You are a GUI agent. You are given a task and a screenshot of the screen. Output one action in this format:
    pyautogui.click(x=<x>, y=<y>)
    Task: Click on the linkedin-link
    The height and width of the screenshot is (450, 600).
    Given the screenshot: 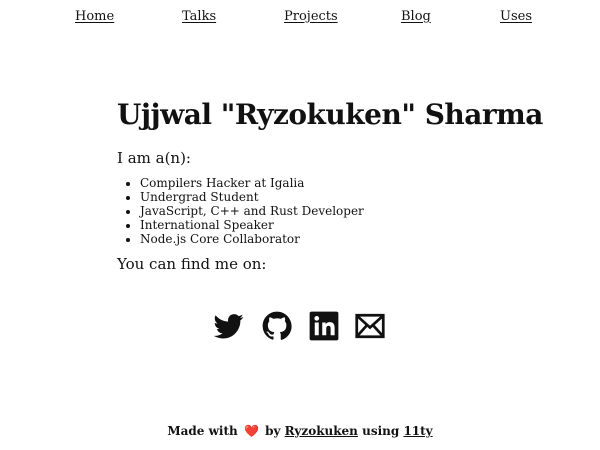 What is the action you would take?
    pyautogui.click(x=324, y=326)
    